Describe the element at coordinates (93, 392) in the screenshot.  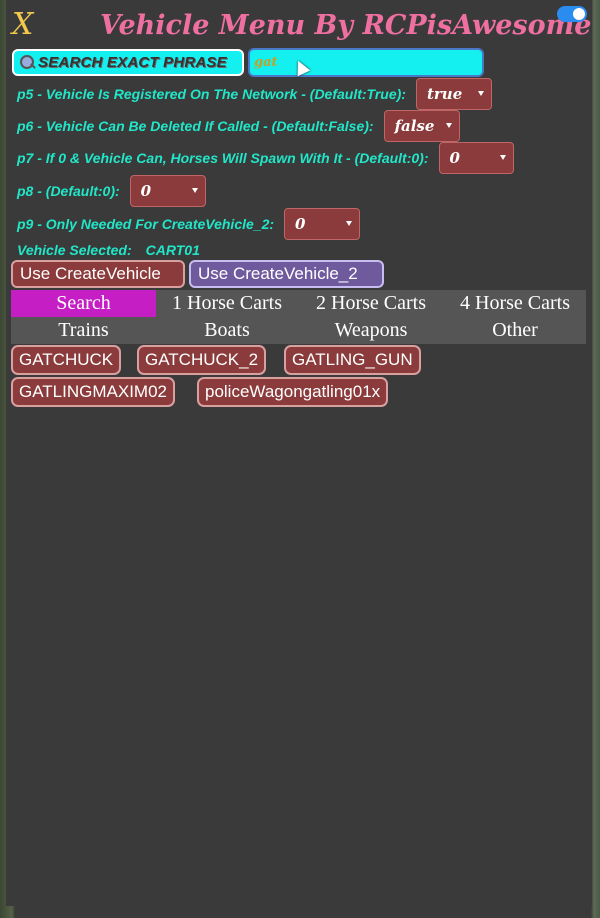
I see `result-item: GATLINGMAXIM02` at that location.